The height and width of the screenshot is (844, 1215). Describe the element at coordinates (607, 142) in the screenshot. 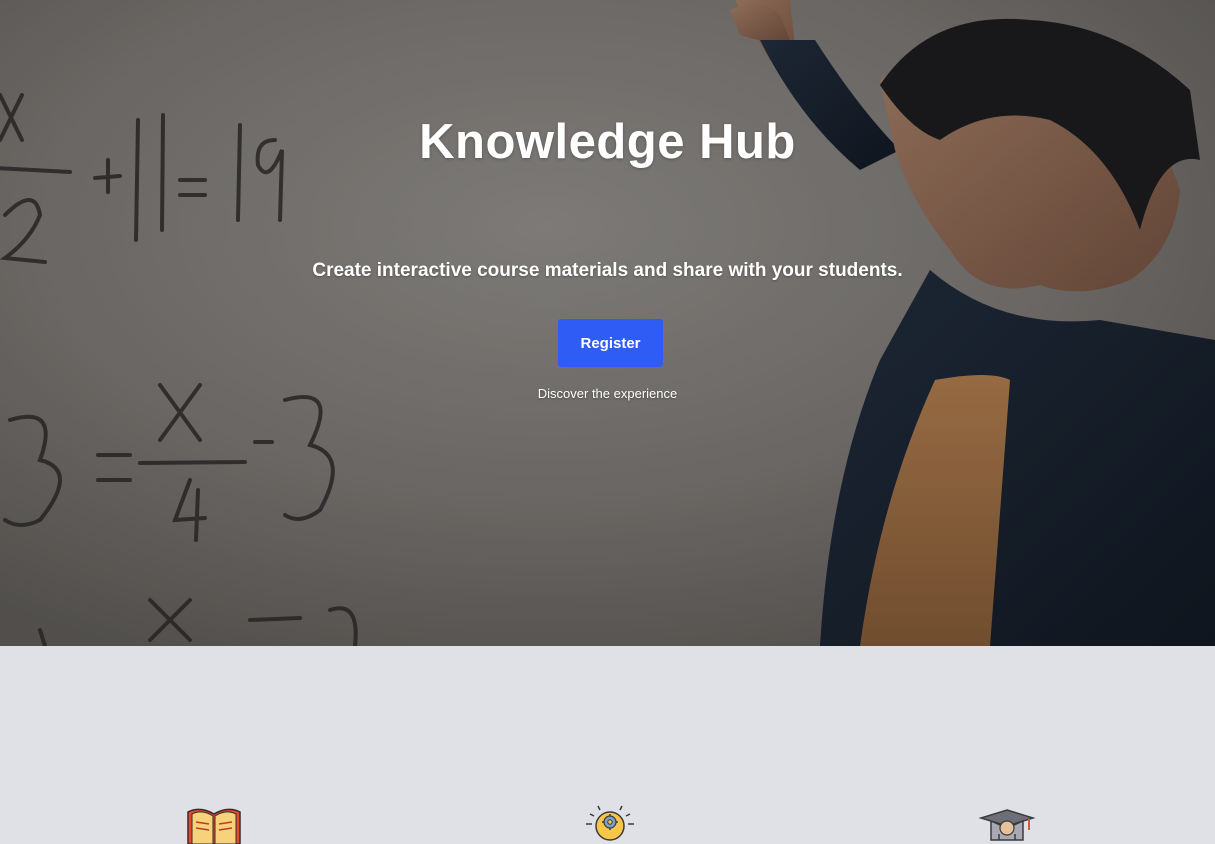

I see `hero-title: Knowledge Hub` at that location.